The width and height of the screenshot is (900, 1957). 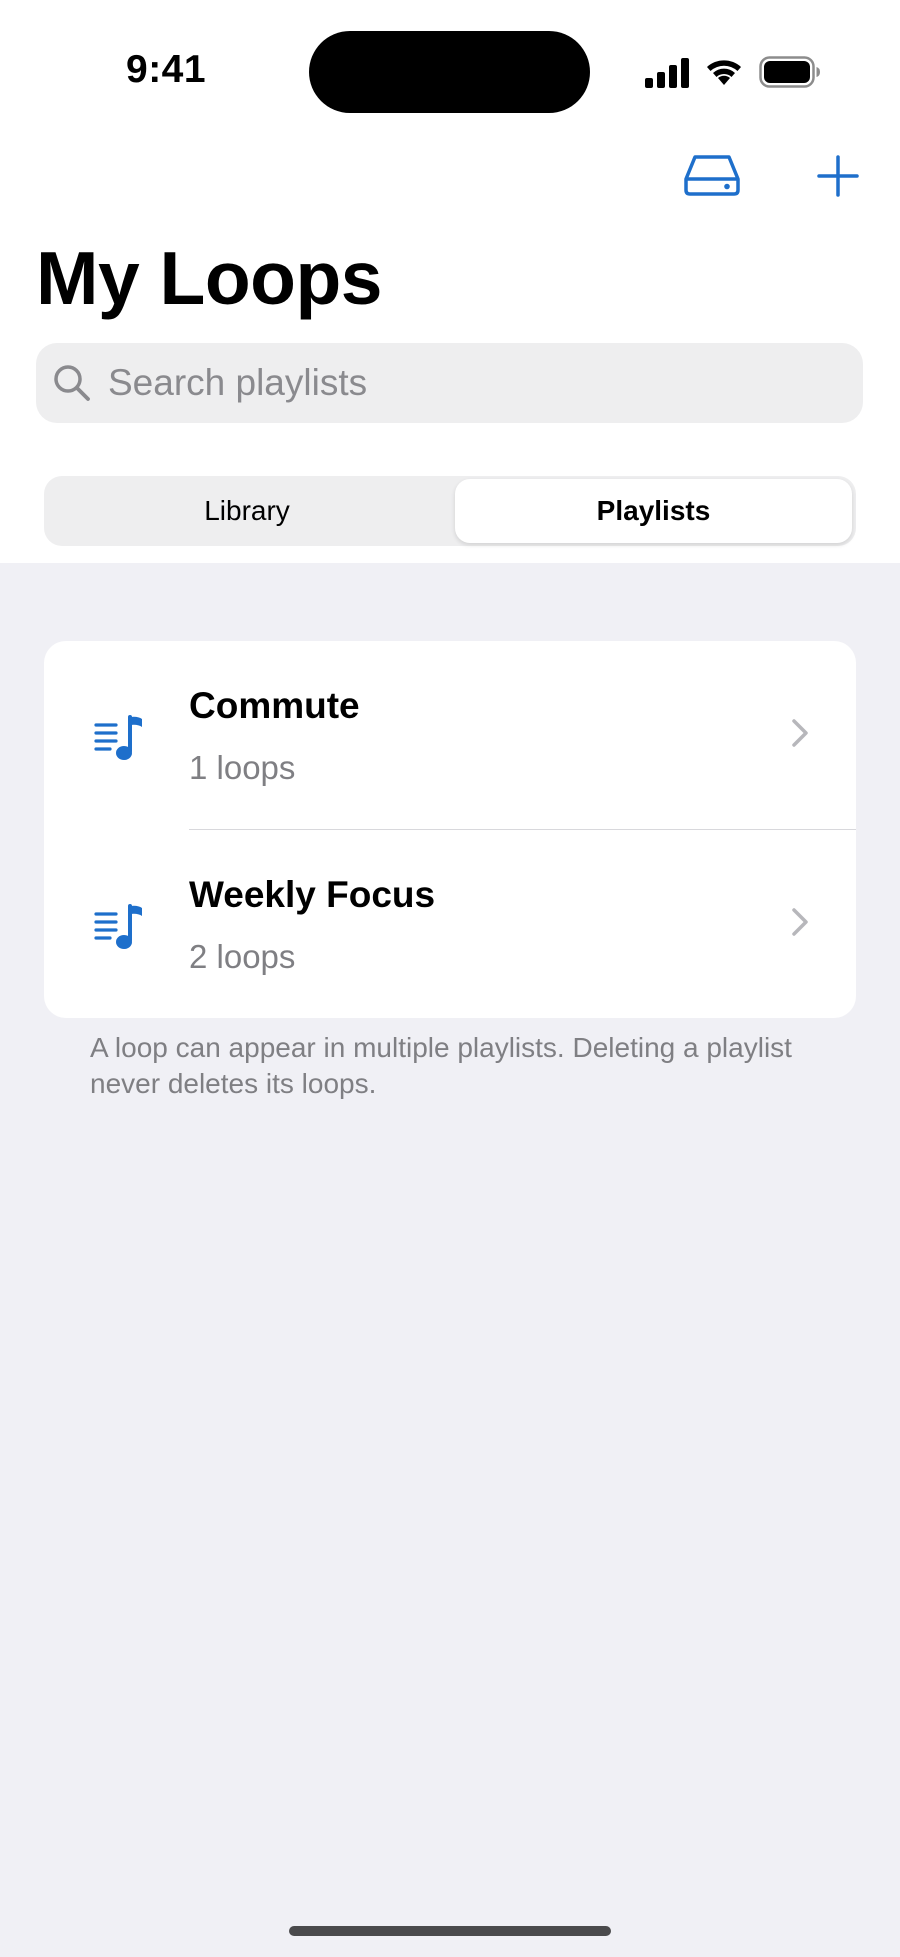 I want to click on battery-icon, so click(x=789, y=72).